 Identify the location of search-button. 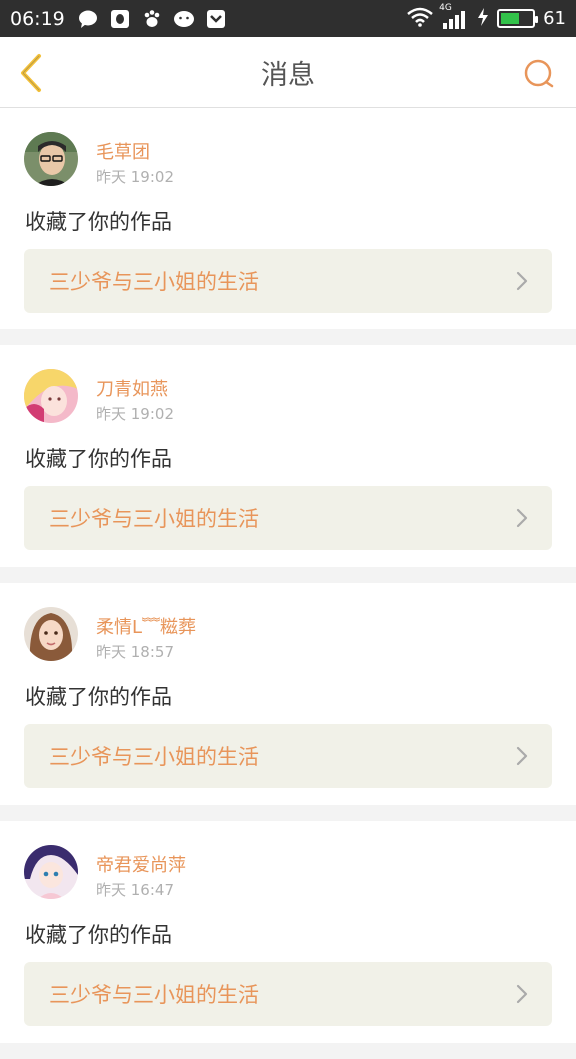
(539, 74).